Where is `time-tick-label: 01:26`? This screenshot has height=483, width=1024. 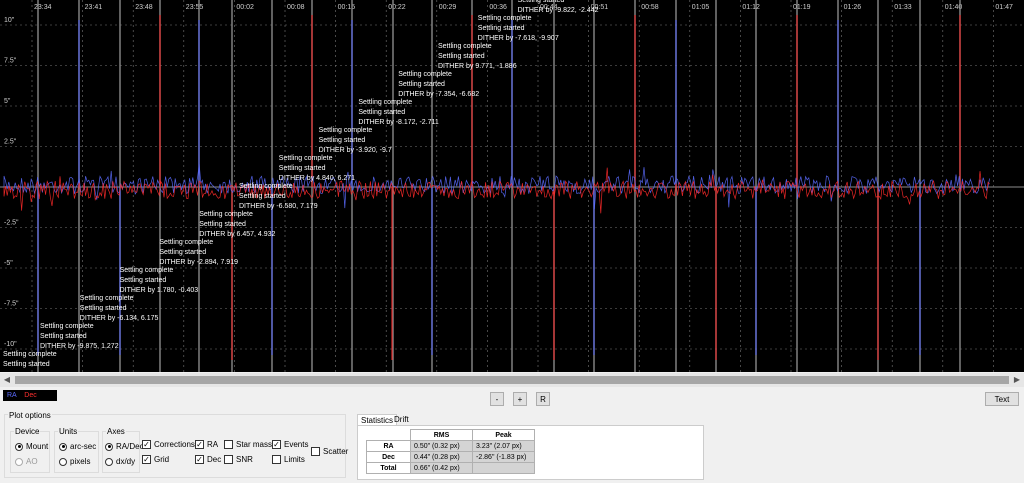 time-tick-label: 01:26 is located at coordinates (853, 7).